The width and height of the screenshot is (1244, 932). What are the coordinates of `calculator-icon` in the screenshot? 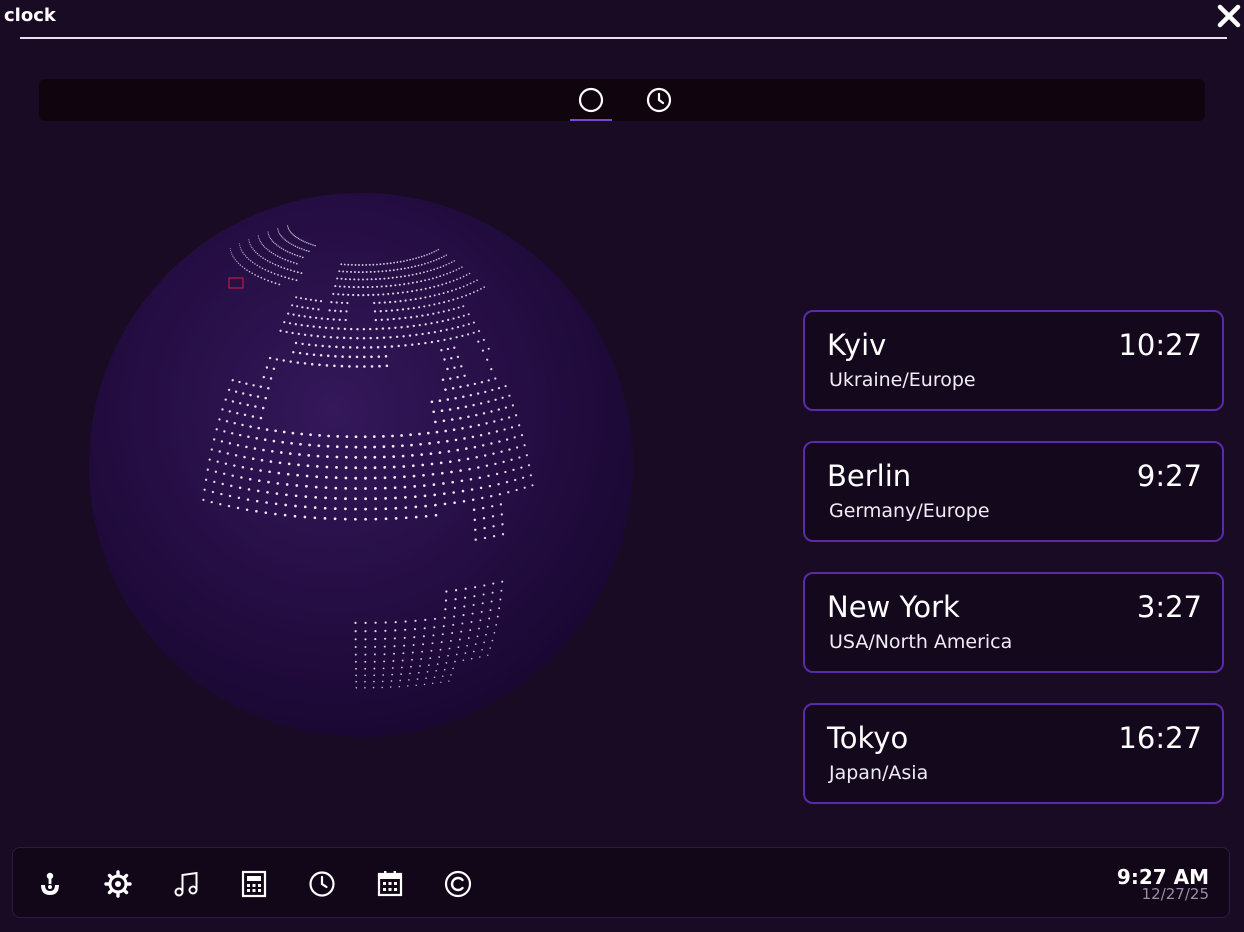 It's located at (254, 884).